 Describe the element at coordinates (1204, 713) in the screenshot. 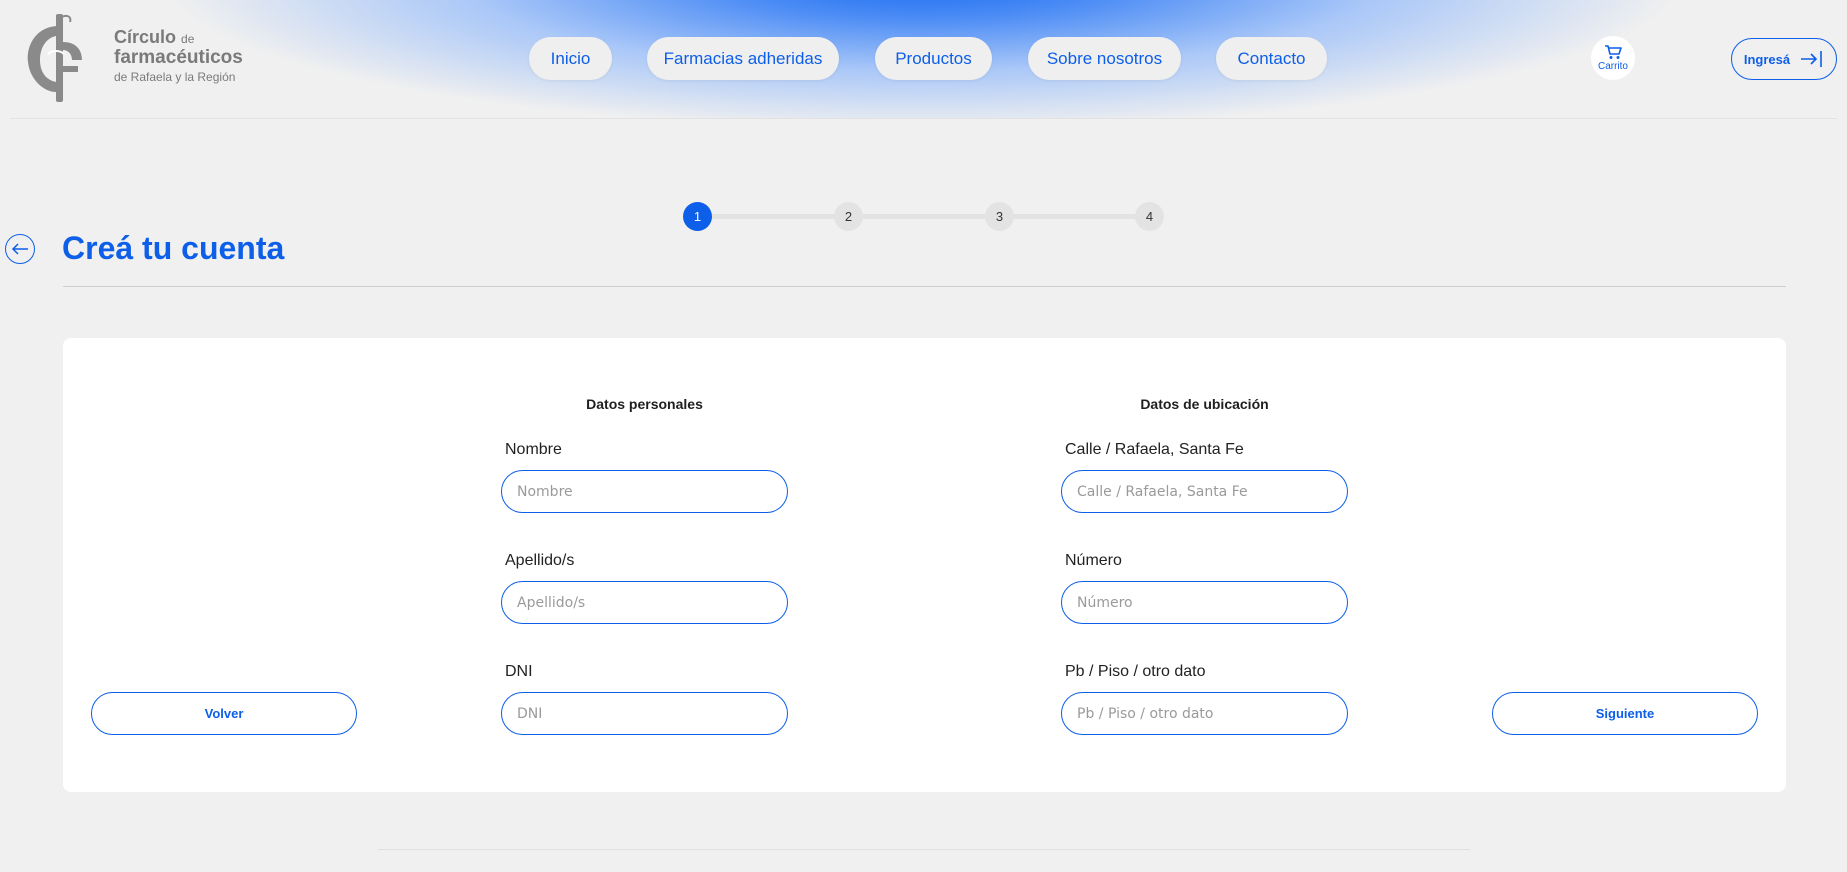

I see `piso-input` at that location.